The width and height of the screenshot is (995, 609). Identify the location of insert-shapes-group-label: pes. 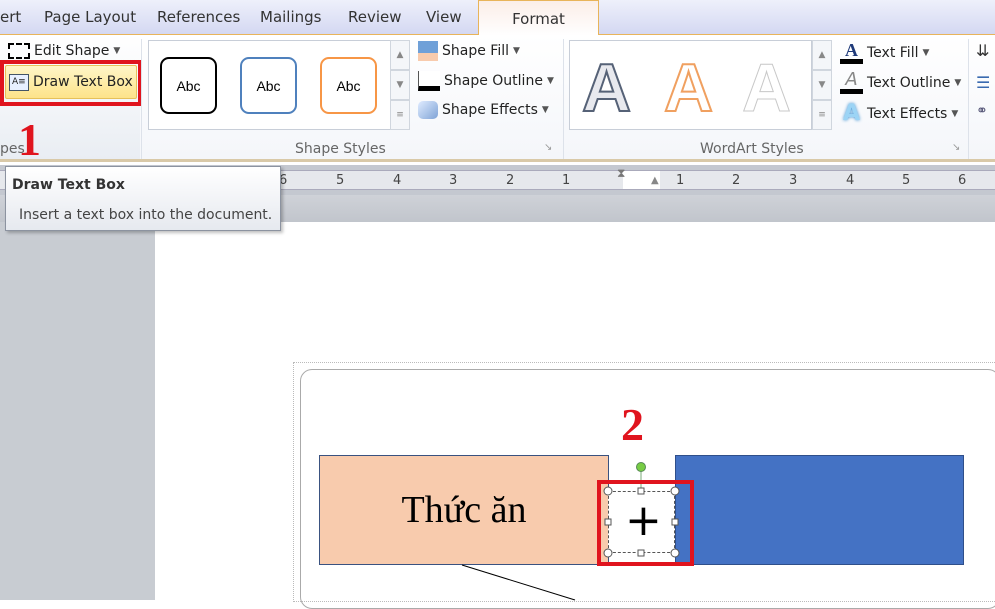
(12, 149).